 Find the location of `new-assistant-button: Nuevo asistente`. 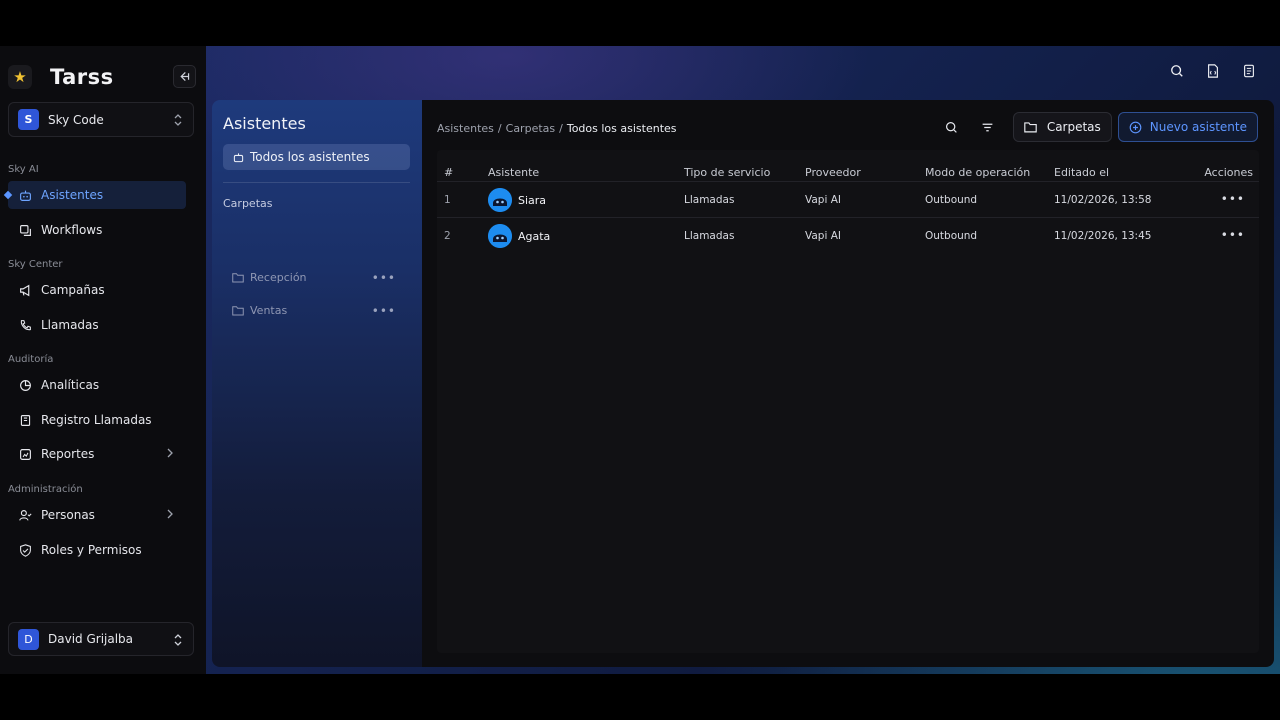

new-assistant-button: Nuevo asistente is located at coordinates (1187, 127).